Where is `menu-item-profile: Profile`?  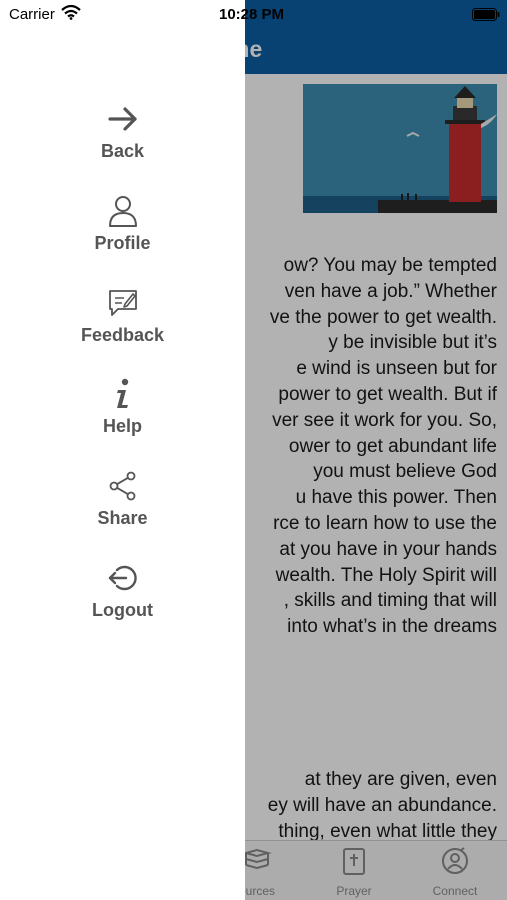
menu-item-profile: Profile is located at coordinates (122, 230).